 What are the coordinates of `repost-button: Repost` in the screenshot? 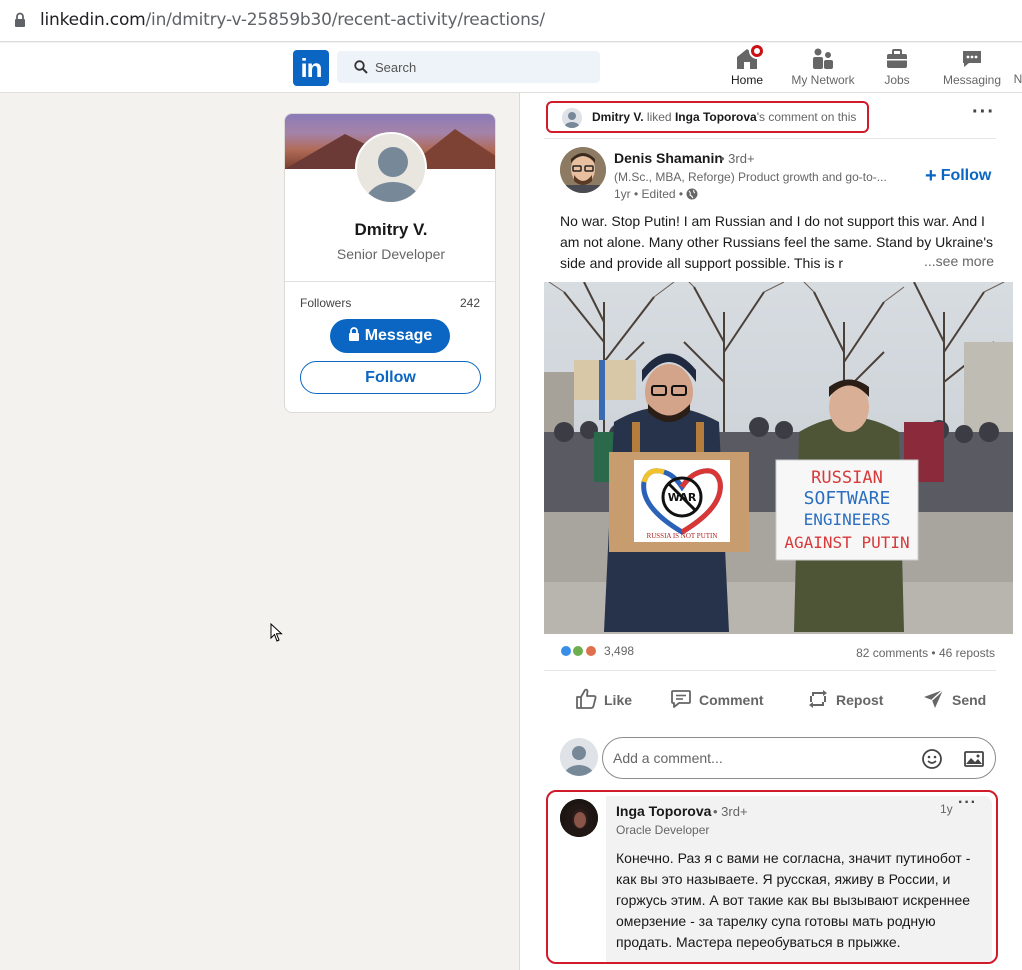 It's located at (844, 699).